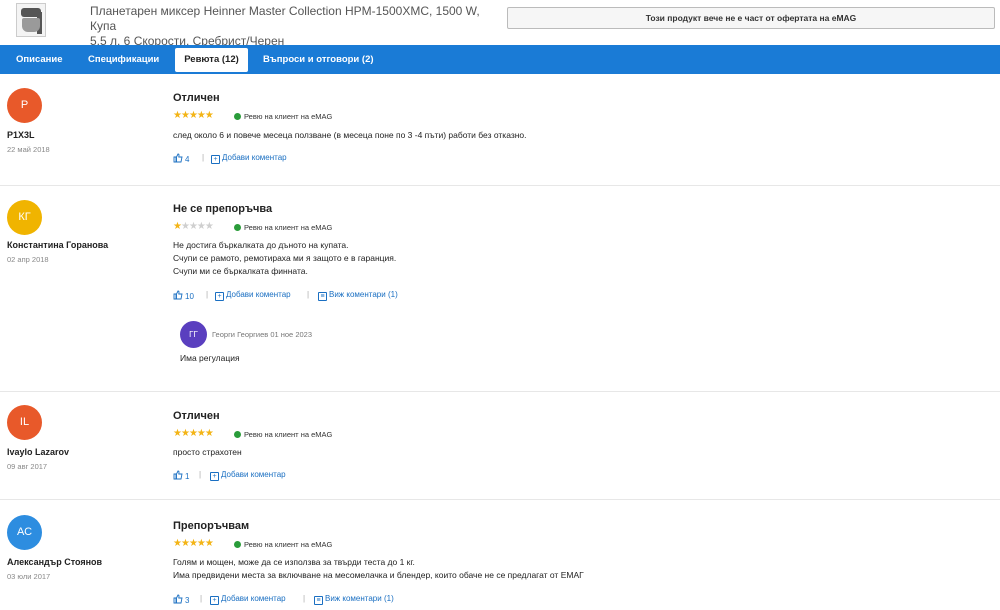  I want to click on like-button: 1, so click(181, 475).